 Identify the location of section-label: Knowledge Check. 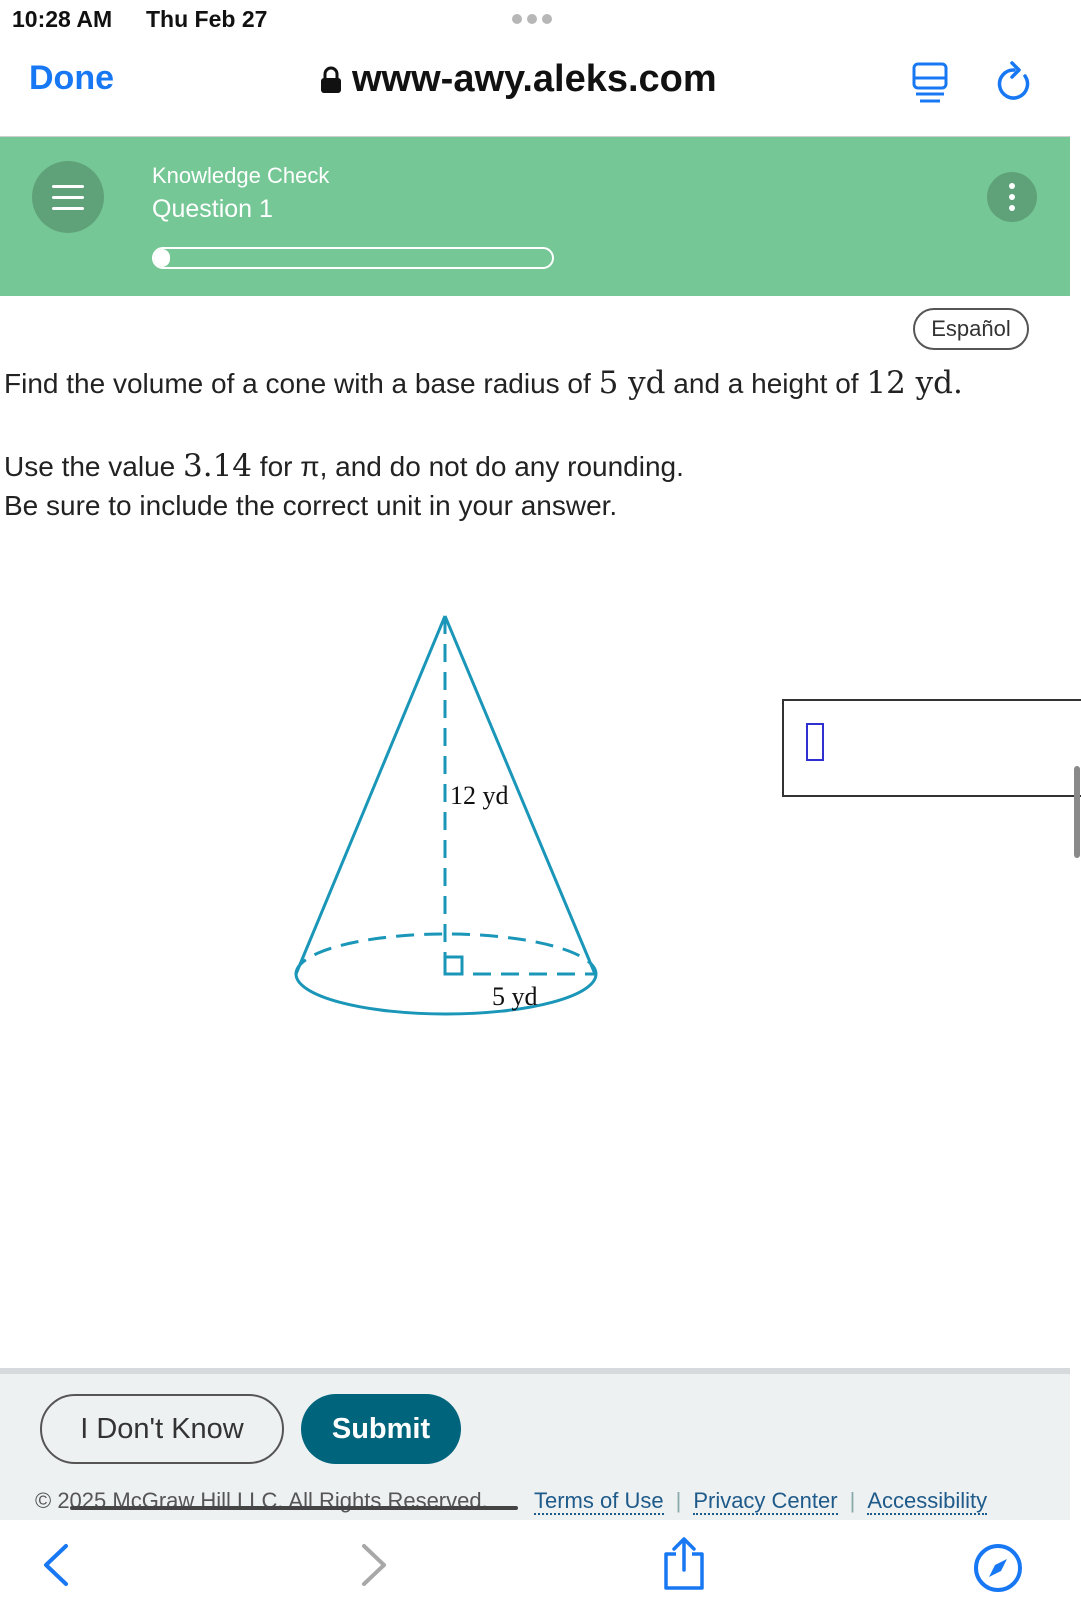
(241, 175).